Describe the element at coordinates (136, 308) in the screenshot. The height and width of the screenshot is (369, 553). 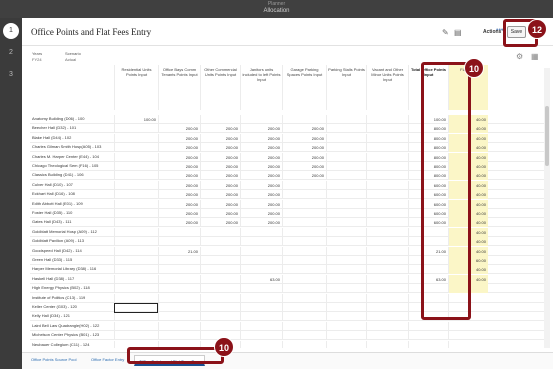
I see `selected-cell` at that location.